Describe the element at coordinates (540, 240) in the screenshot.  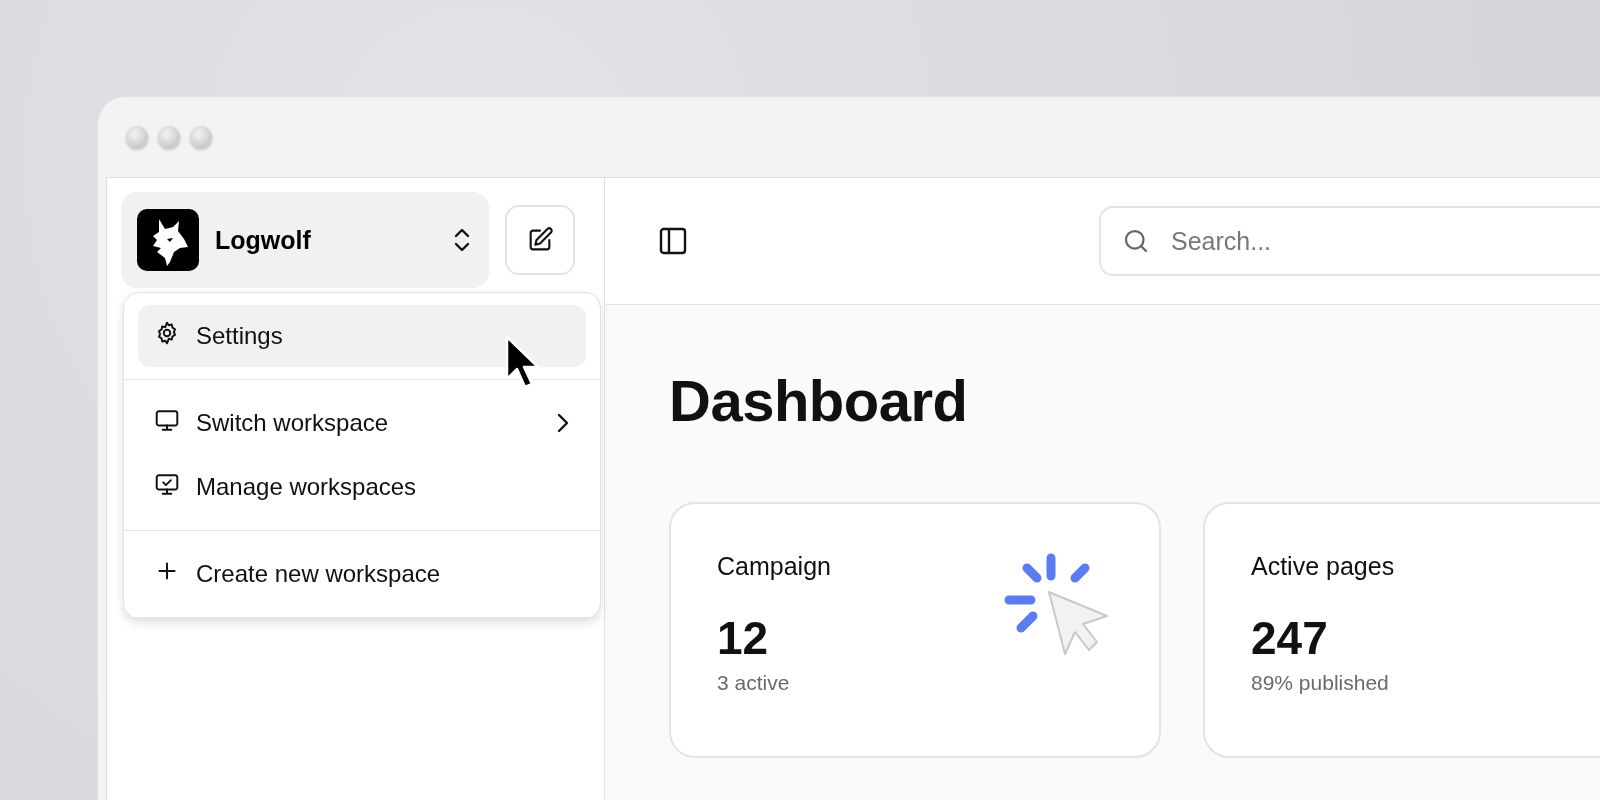
I see `edit-button` at that location.